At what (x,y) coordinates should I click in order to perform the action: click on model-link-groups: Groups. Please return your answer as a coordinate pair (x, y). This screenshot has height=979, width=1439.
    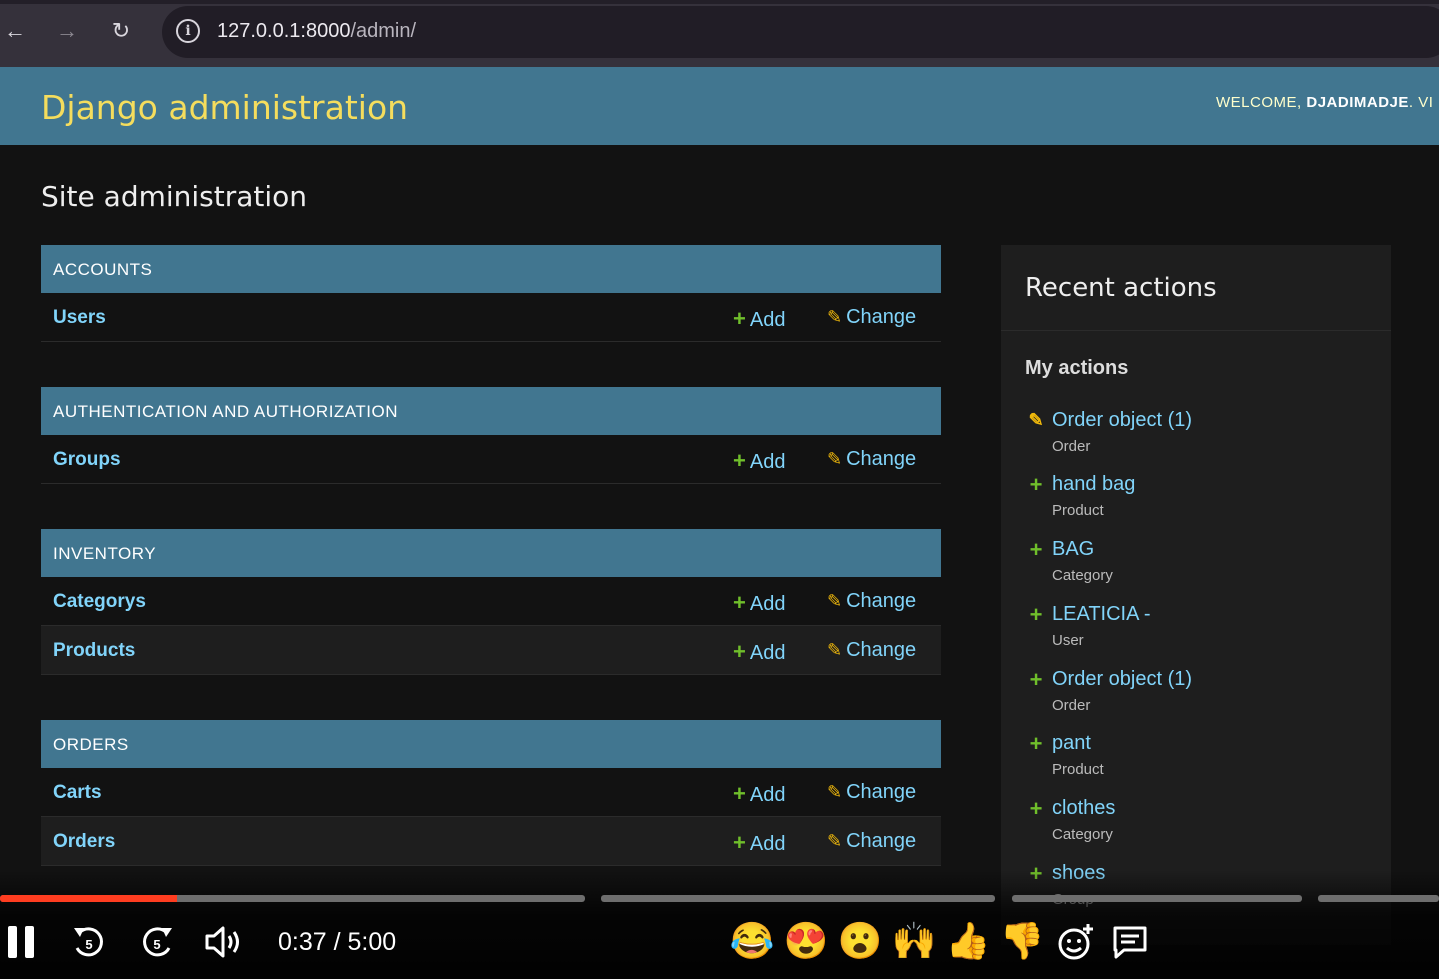
    Looking at the image, I should click on (87, 460).